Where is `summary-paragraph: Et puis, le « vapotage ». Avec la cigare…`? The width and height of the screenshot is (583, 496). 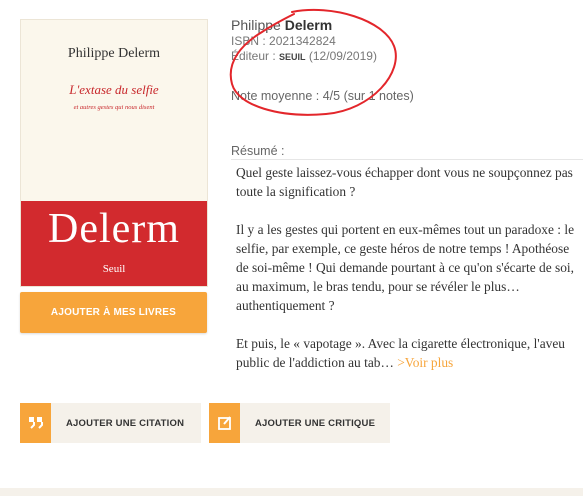 summary-paragraph: Et puis, le « vapotage ». Avec la cigare… is located at coordinates (407, 353).